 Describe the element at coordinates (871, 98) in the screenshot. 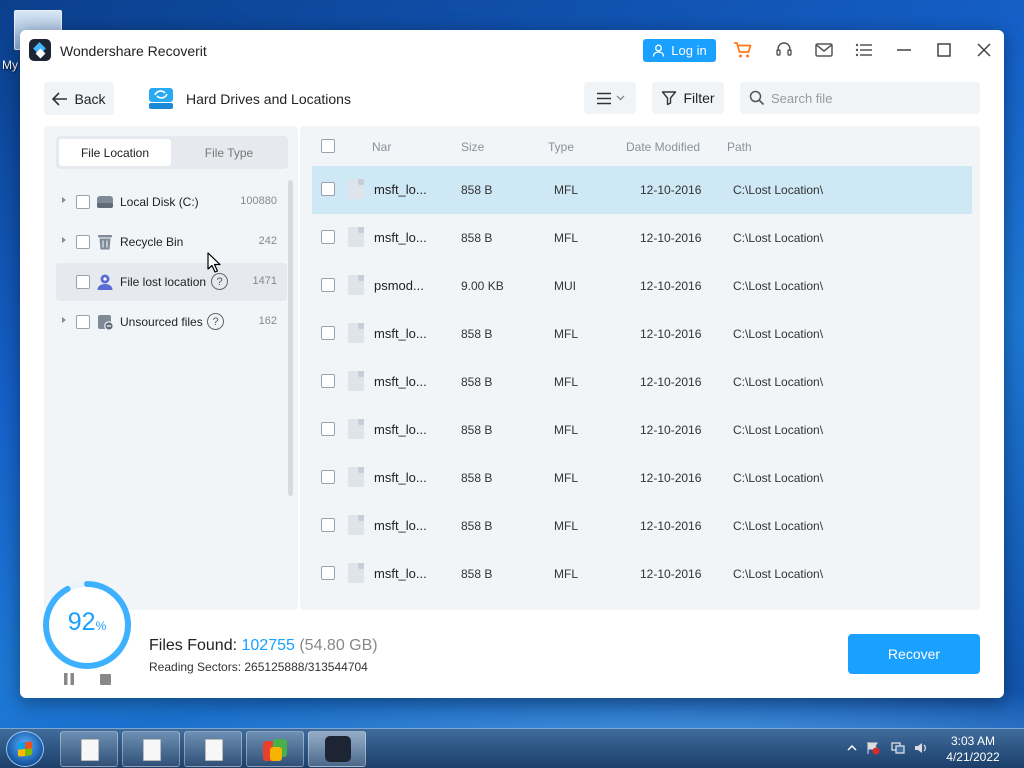

I see `search-input` at that location.